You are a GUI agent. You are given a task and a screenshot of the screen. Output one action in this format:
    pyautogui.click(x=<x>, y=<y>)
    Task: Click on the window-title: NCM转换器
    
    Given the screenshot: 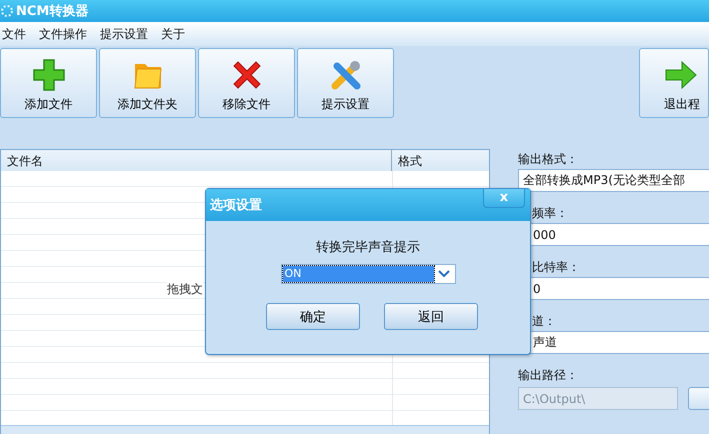 What is the action you would take?
    pyautogui.click(x=52, y=11)
    